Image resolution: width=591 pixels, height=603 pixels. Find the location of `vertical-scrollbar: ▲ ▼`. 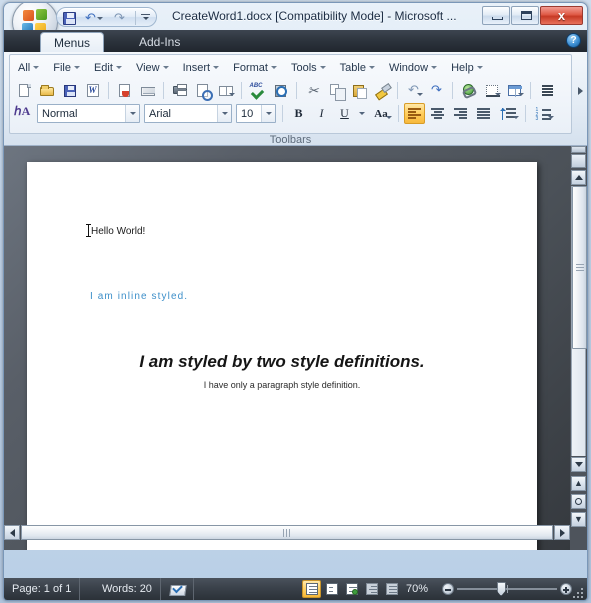

vertical-scrollbar: ▲ ▼ is located at coordinates (578, 348).